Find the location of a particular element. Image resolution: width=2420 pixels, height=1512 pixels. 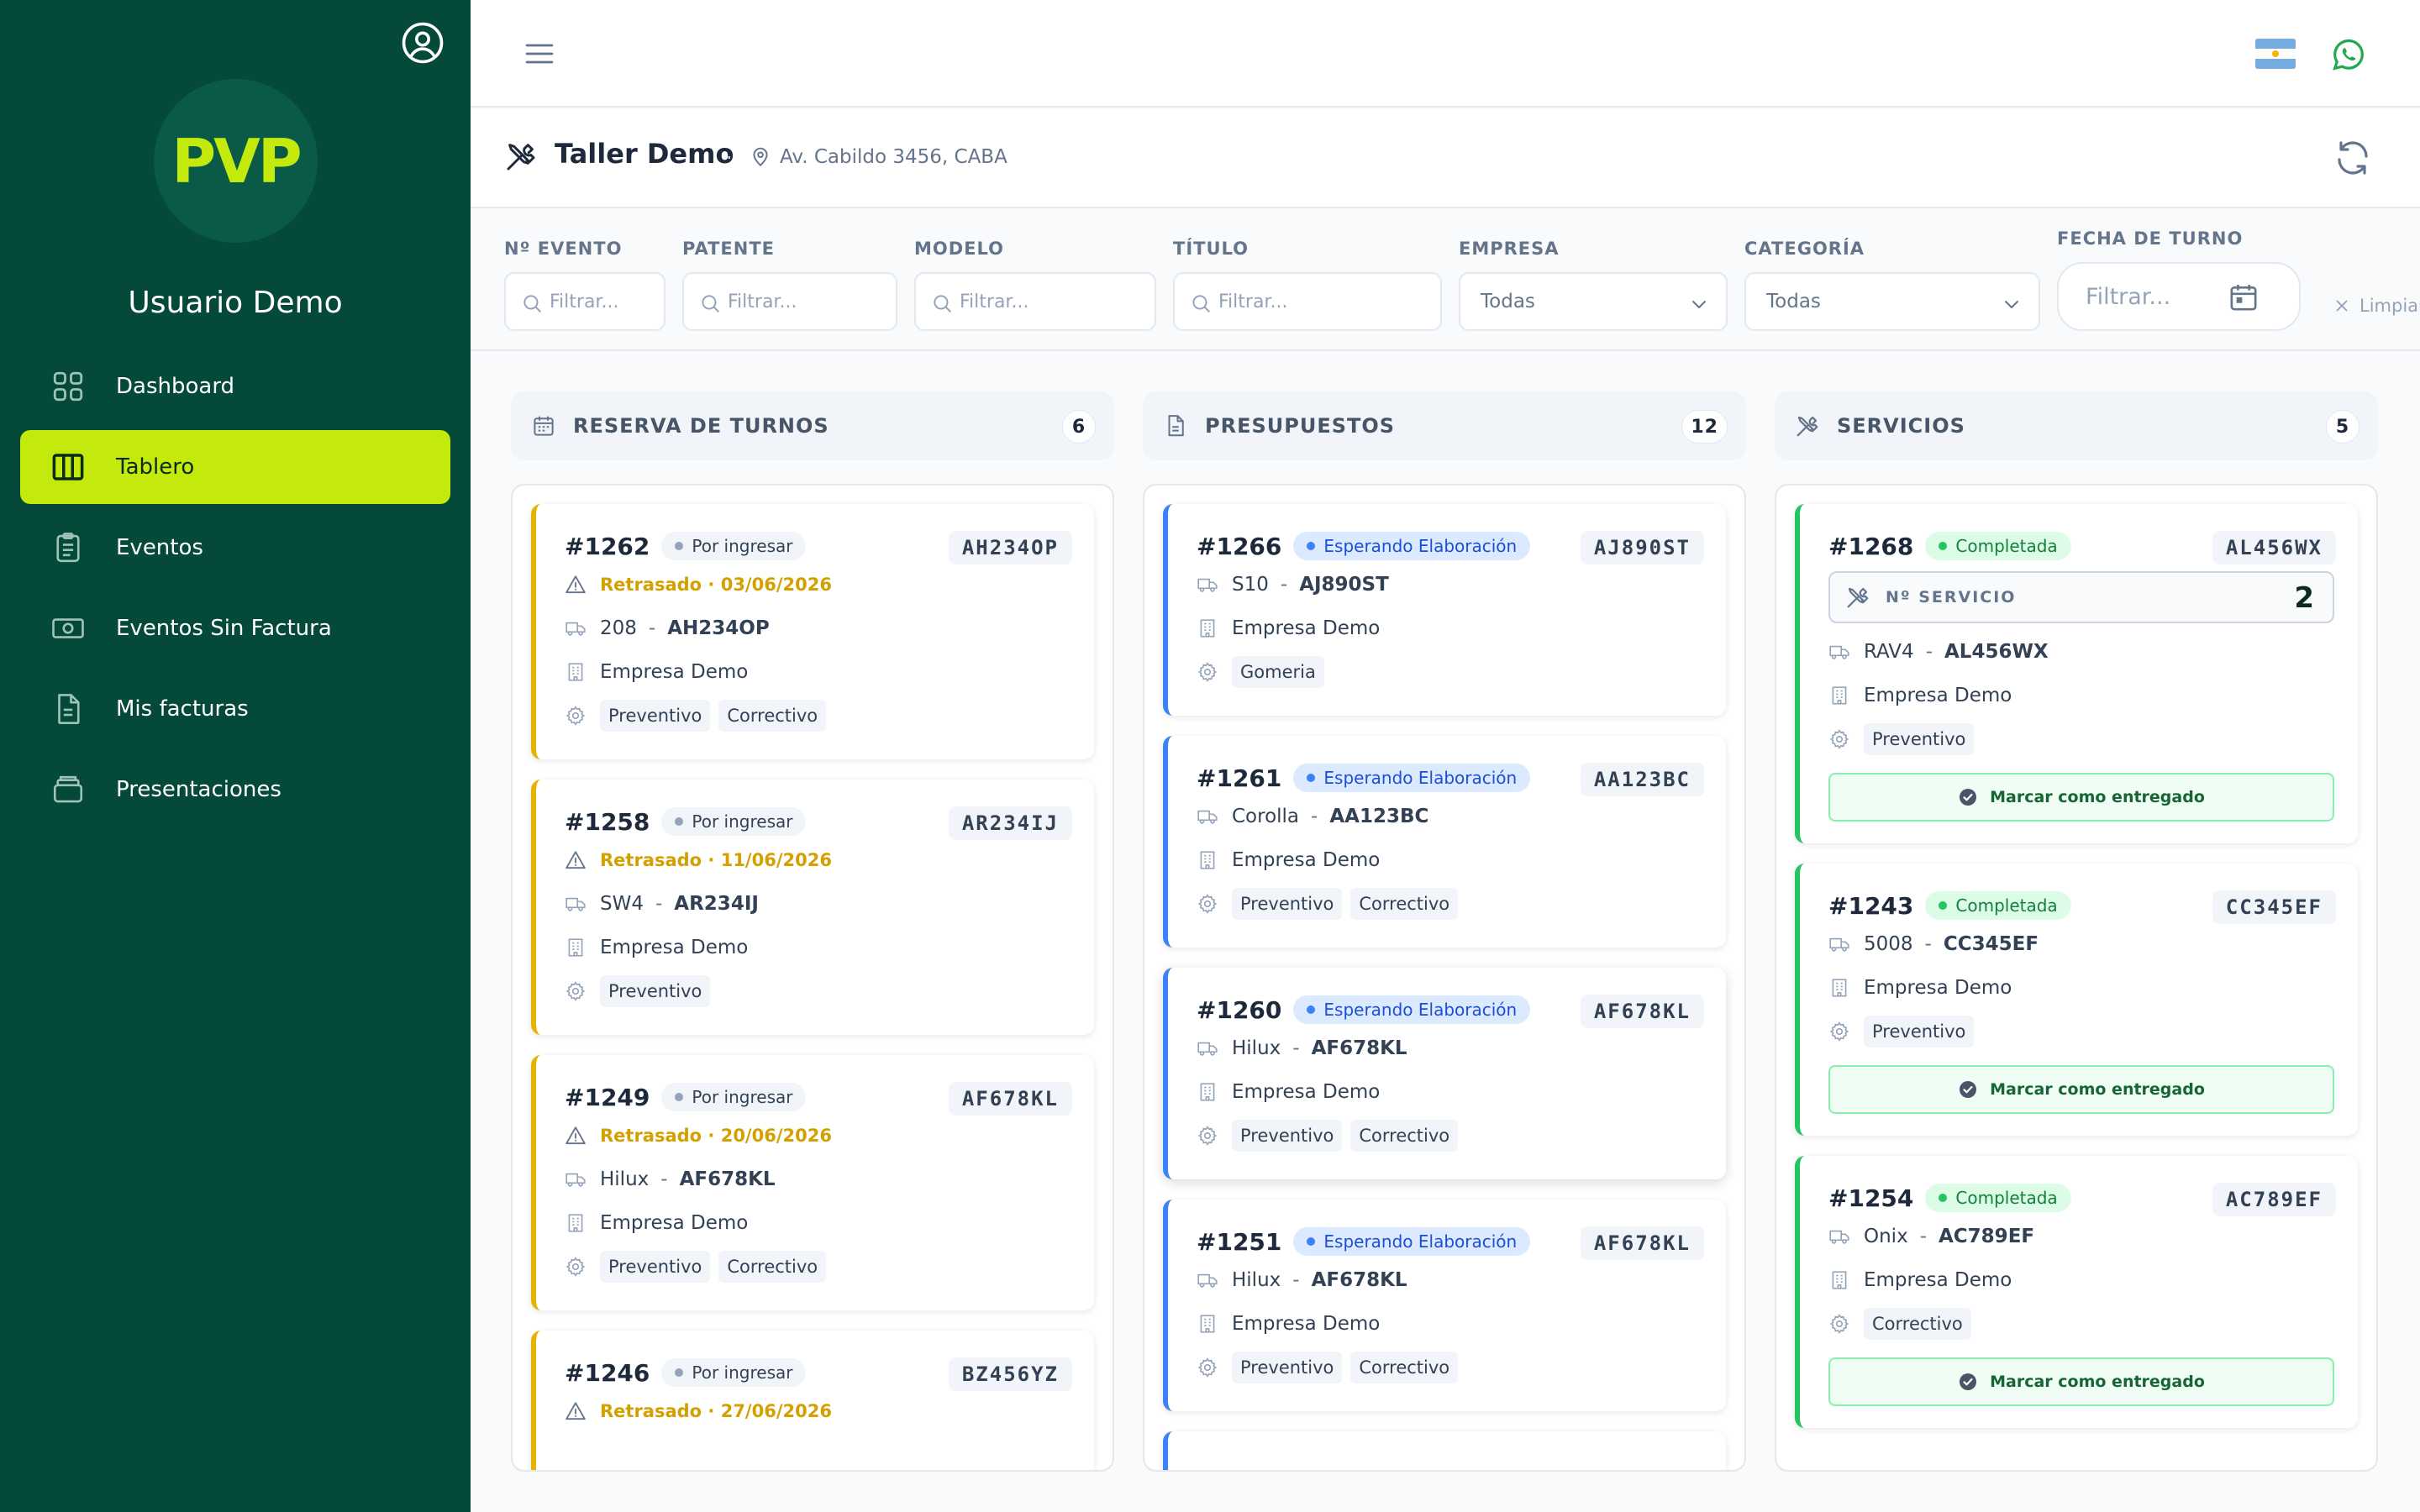

mark-delivered-label: Marcar como entregado is located at coordinates (2097, 1382).